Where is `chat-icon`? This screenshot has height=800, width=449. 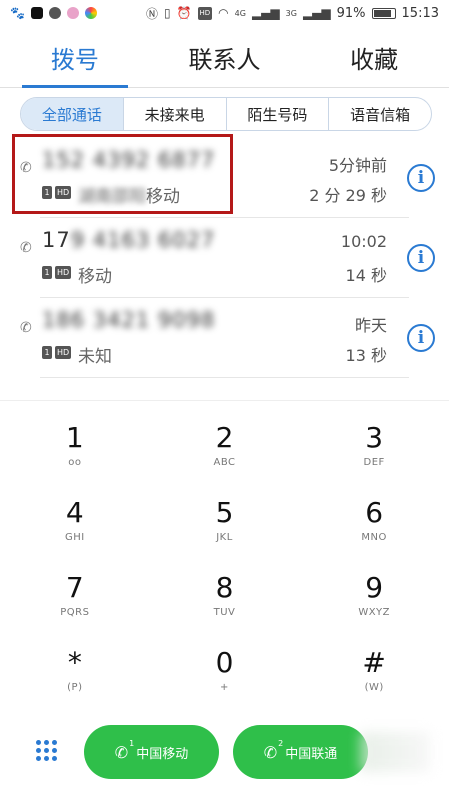
chat-icon is located at coordinates (54, 13).